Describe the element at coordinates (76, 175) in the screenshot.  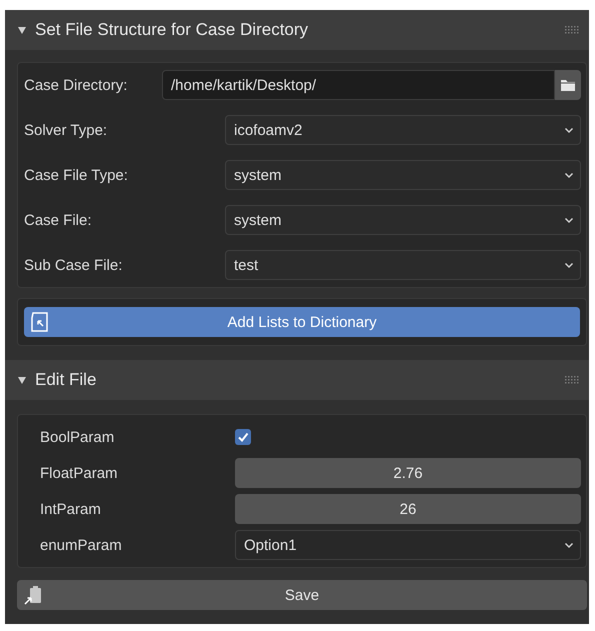
I see `field-label: Case File Type:` at that location.